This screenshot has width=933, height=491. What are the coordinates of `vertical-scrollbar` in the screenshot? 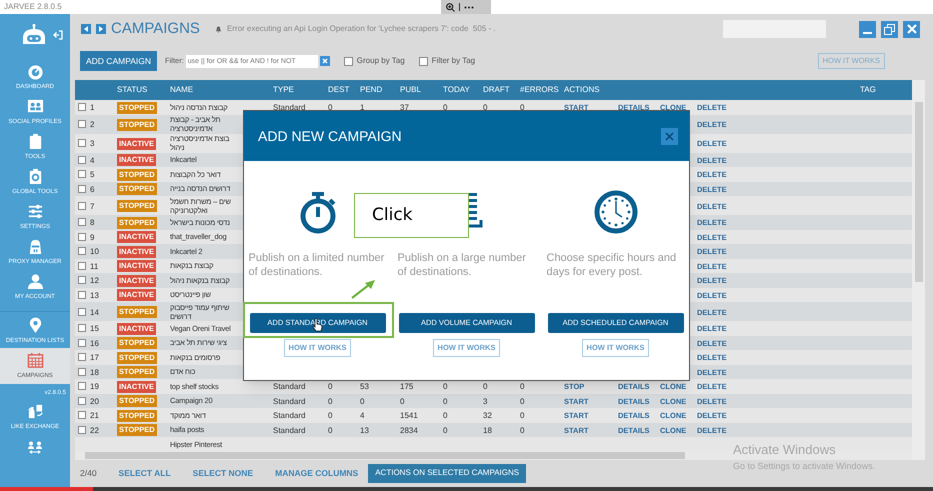 It's located at (918, 270).